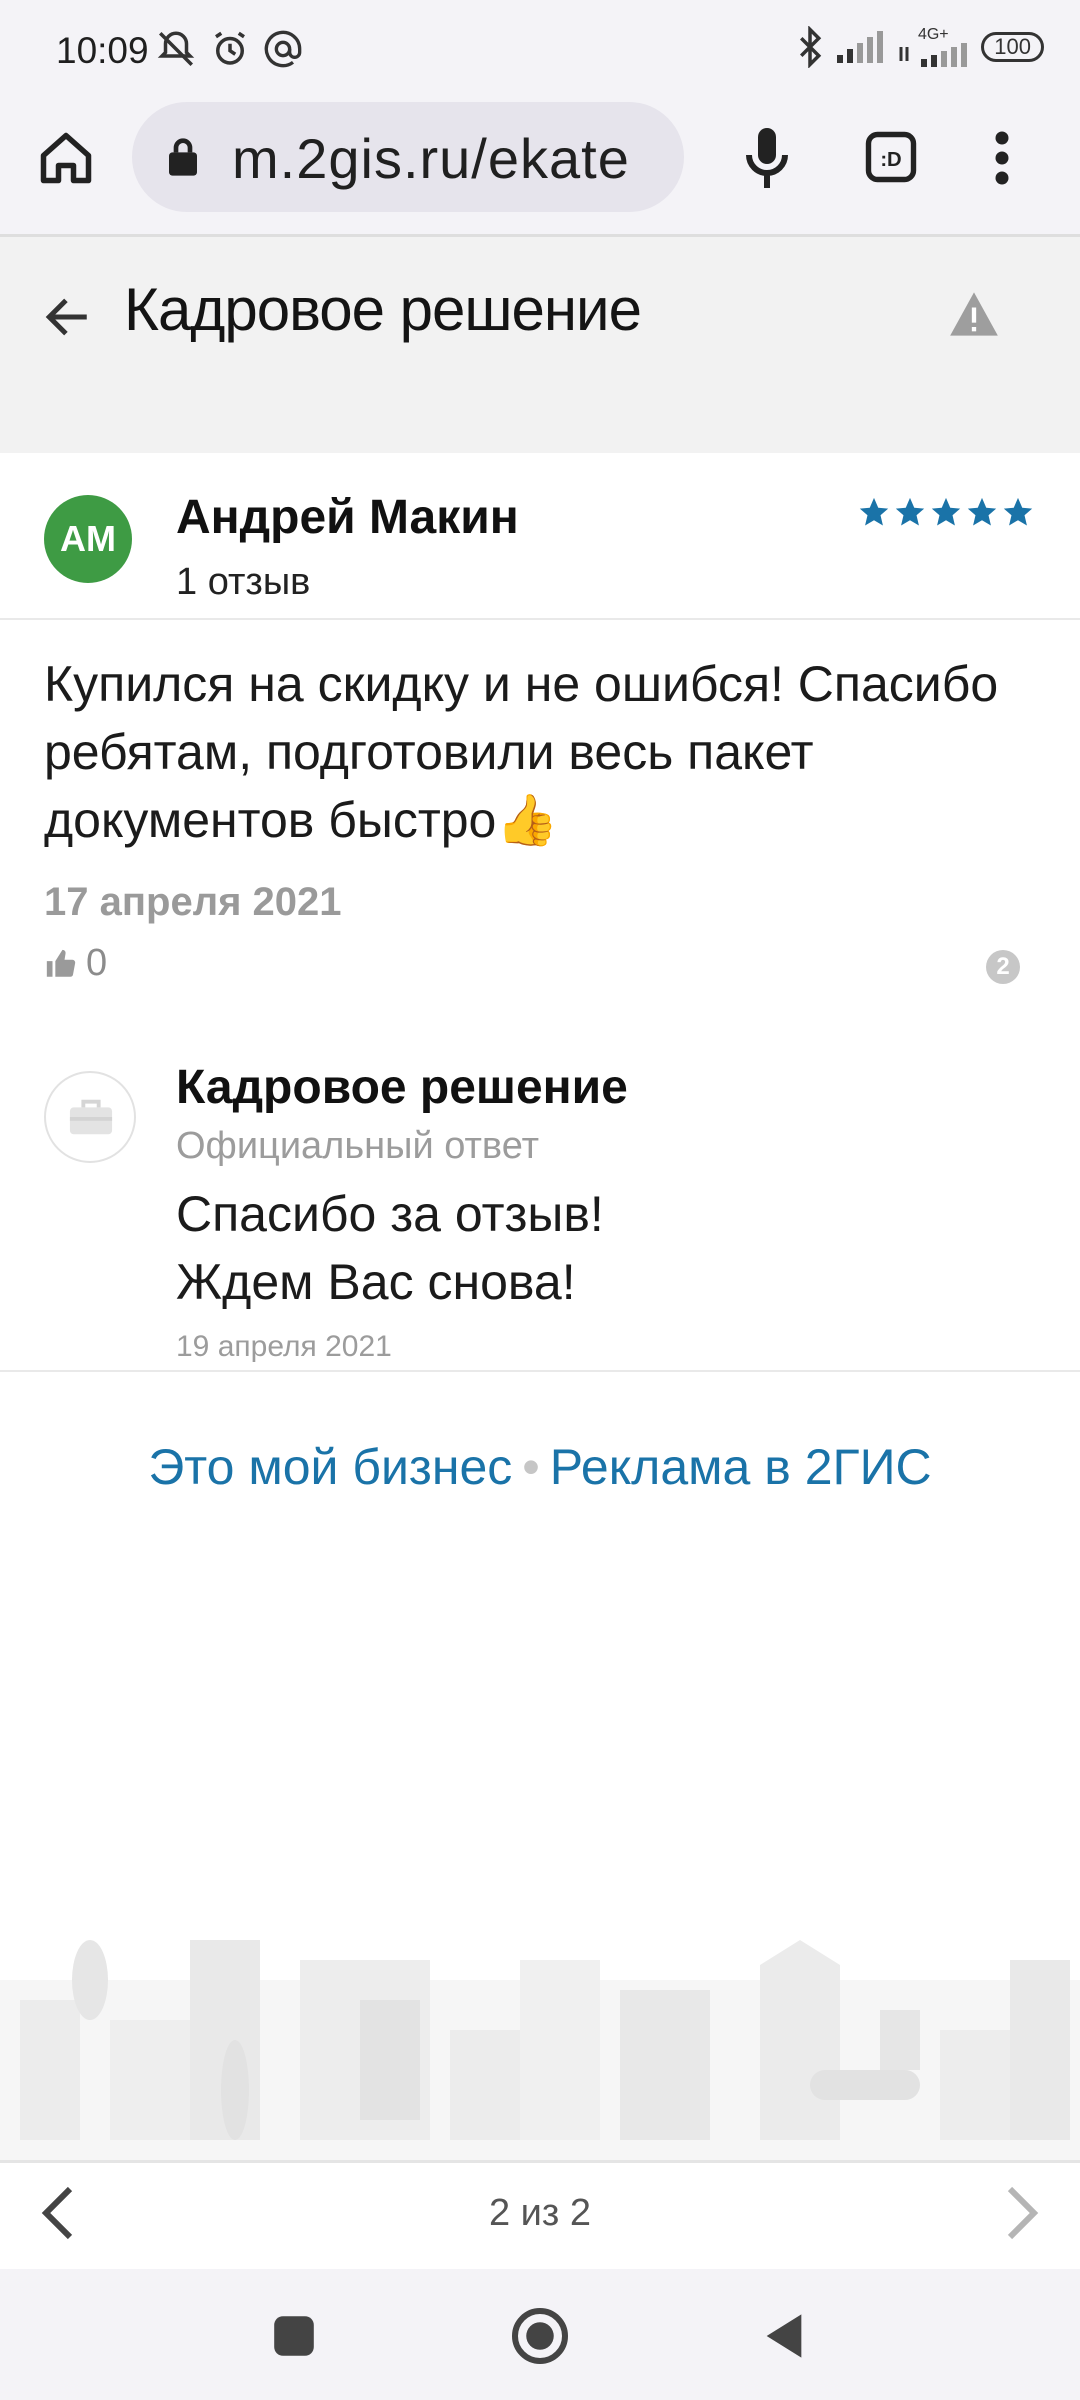 The height and width of the screenshot is (2400, 1080). What do you see at coordinates (102, 50) in the screenshot?
I see `status-time: 10:09` at bounding box center [102, 50].